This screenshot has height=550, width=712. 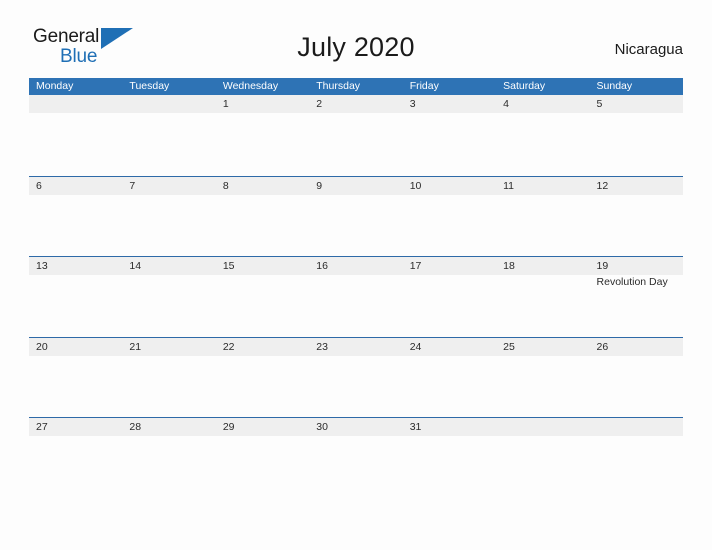 What do you see at coordinates (524, 86) in the screenshot?
I see `weekday-saturday: Saturday` at bounding box center [524, 86].